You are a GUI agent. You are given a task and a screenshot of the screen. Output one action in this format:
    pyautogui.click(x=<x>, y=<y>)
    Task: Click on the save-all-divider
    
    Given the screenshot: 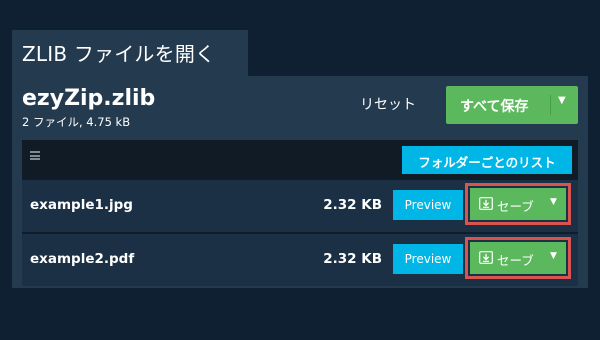 What is the action you would take?
    pyautogui.click(x=550, y=105)
    